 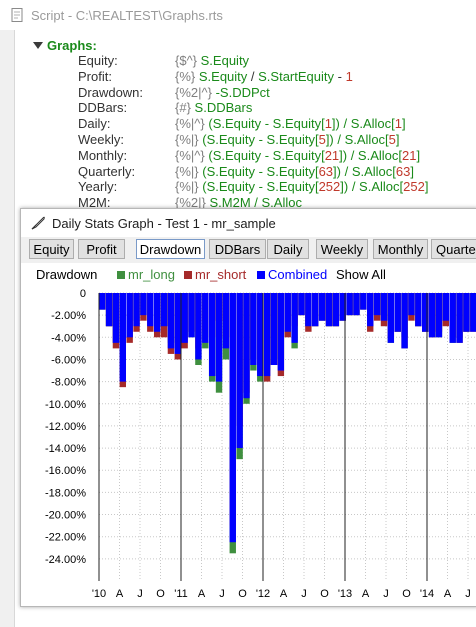 What do you see at coordinates (101, 249) in the screenshot?
I see `tab-profit: Profit` at bounding box center [101, 249].